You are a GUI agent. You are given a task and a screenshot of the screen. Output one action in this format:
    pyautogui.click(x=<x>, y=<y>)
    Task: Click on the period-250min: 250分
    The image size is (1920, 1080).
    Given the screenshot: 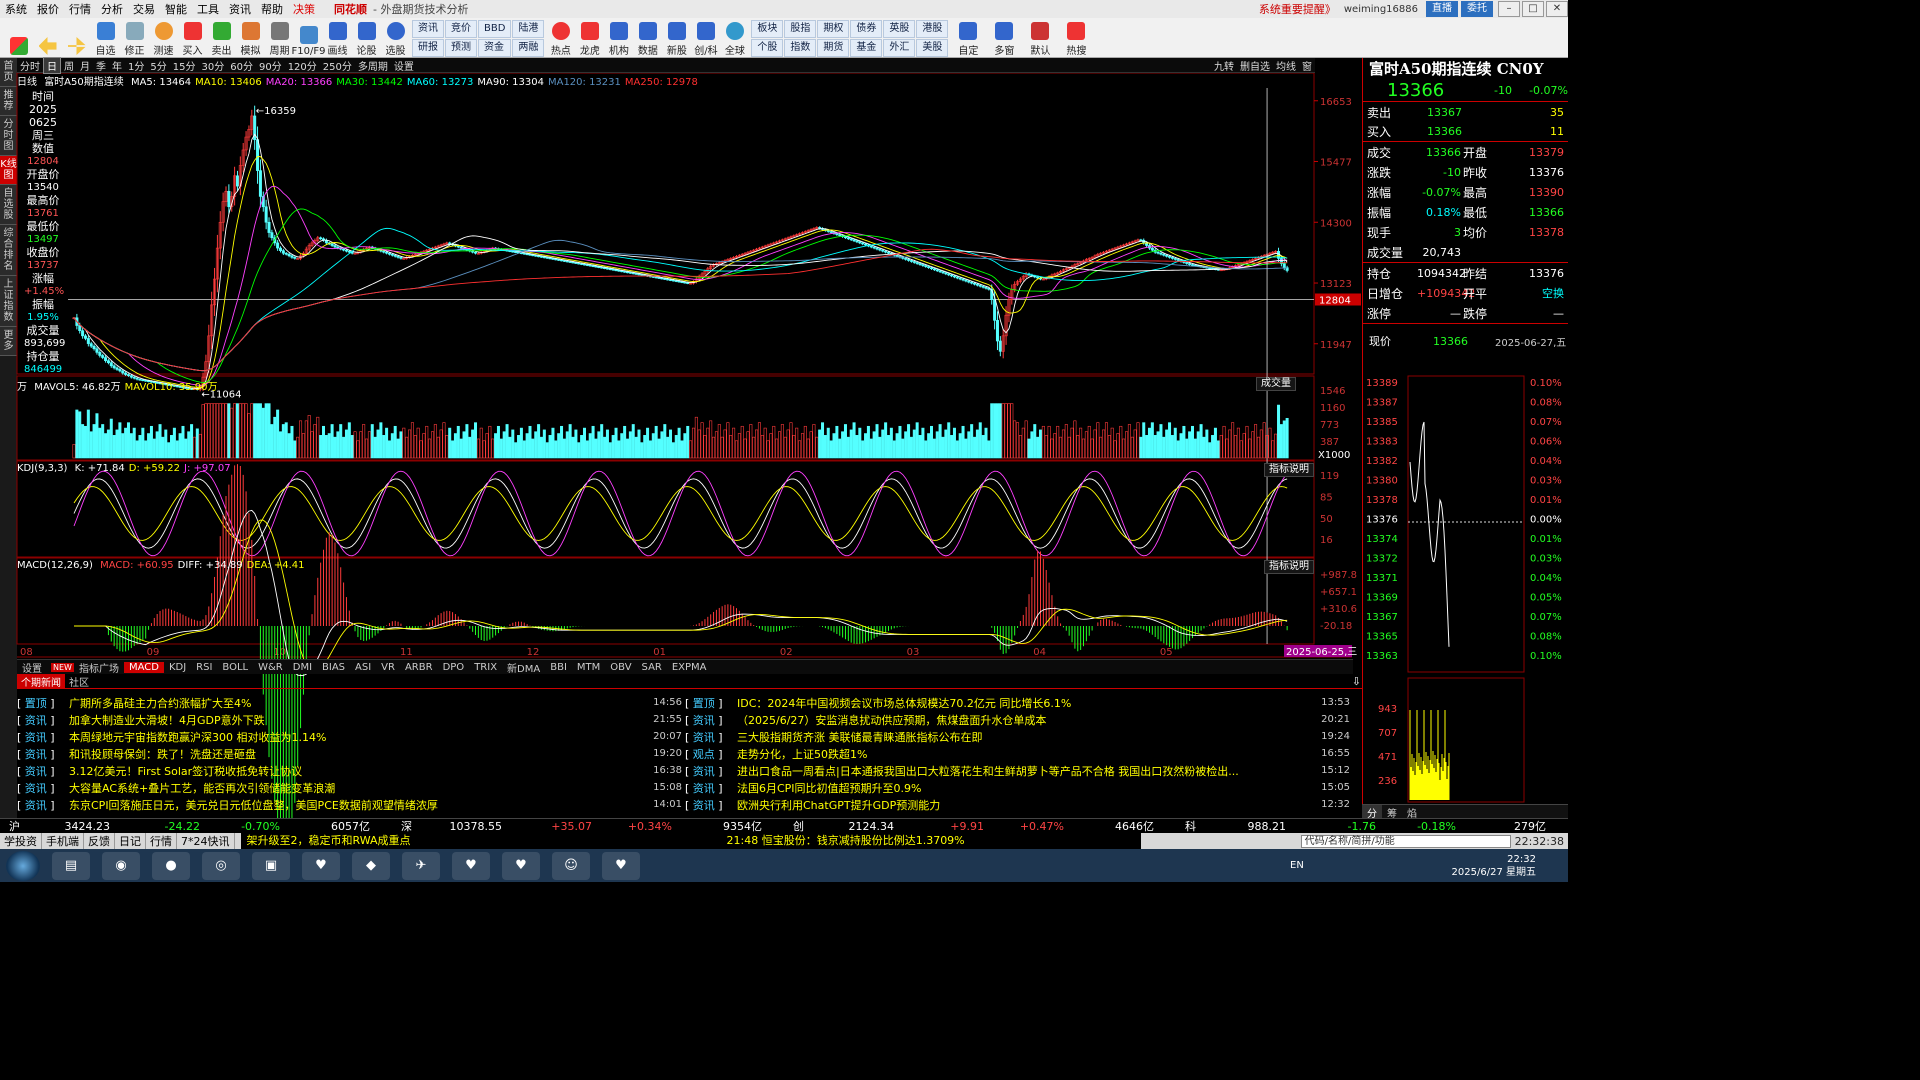 What is the action you would take?
    pyautogui.click(x=337, y=65)
    